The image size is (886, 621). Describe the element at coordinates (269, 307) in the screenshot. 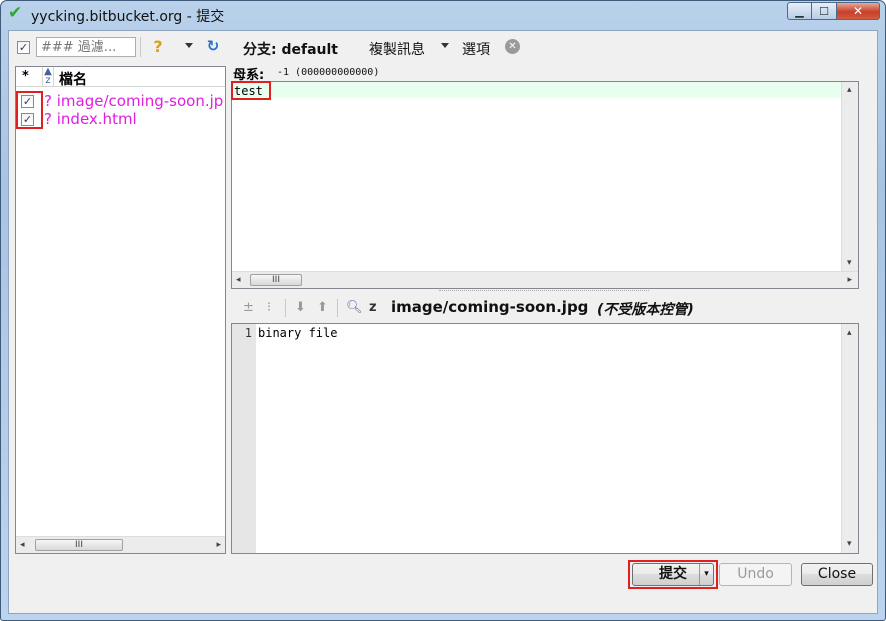

I see `split-icon: ⁝` at that location.